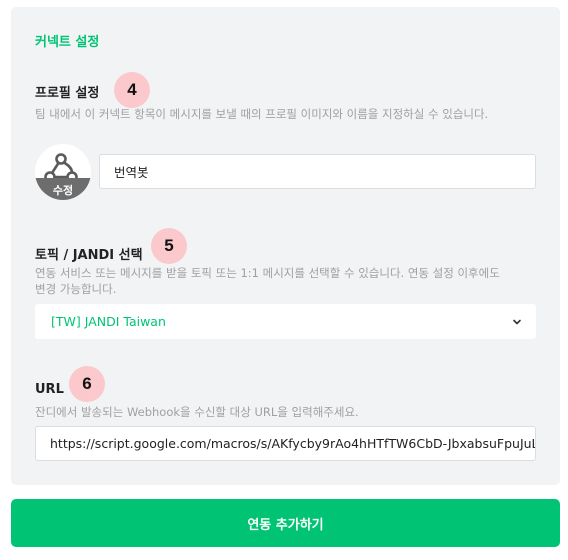 This screenshot has width=568, height=560. Describe the element at coordinates (132, 90) in the screenshot. I see `step-badge-4: 4` at that location.